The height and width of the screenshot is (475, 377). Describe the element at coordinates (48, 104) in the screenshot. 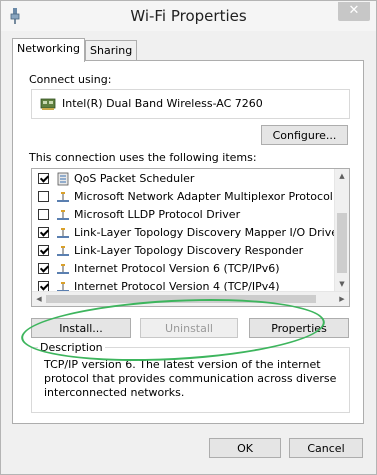

I see `network-card-icon` at that location.